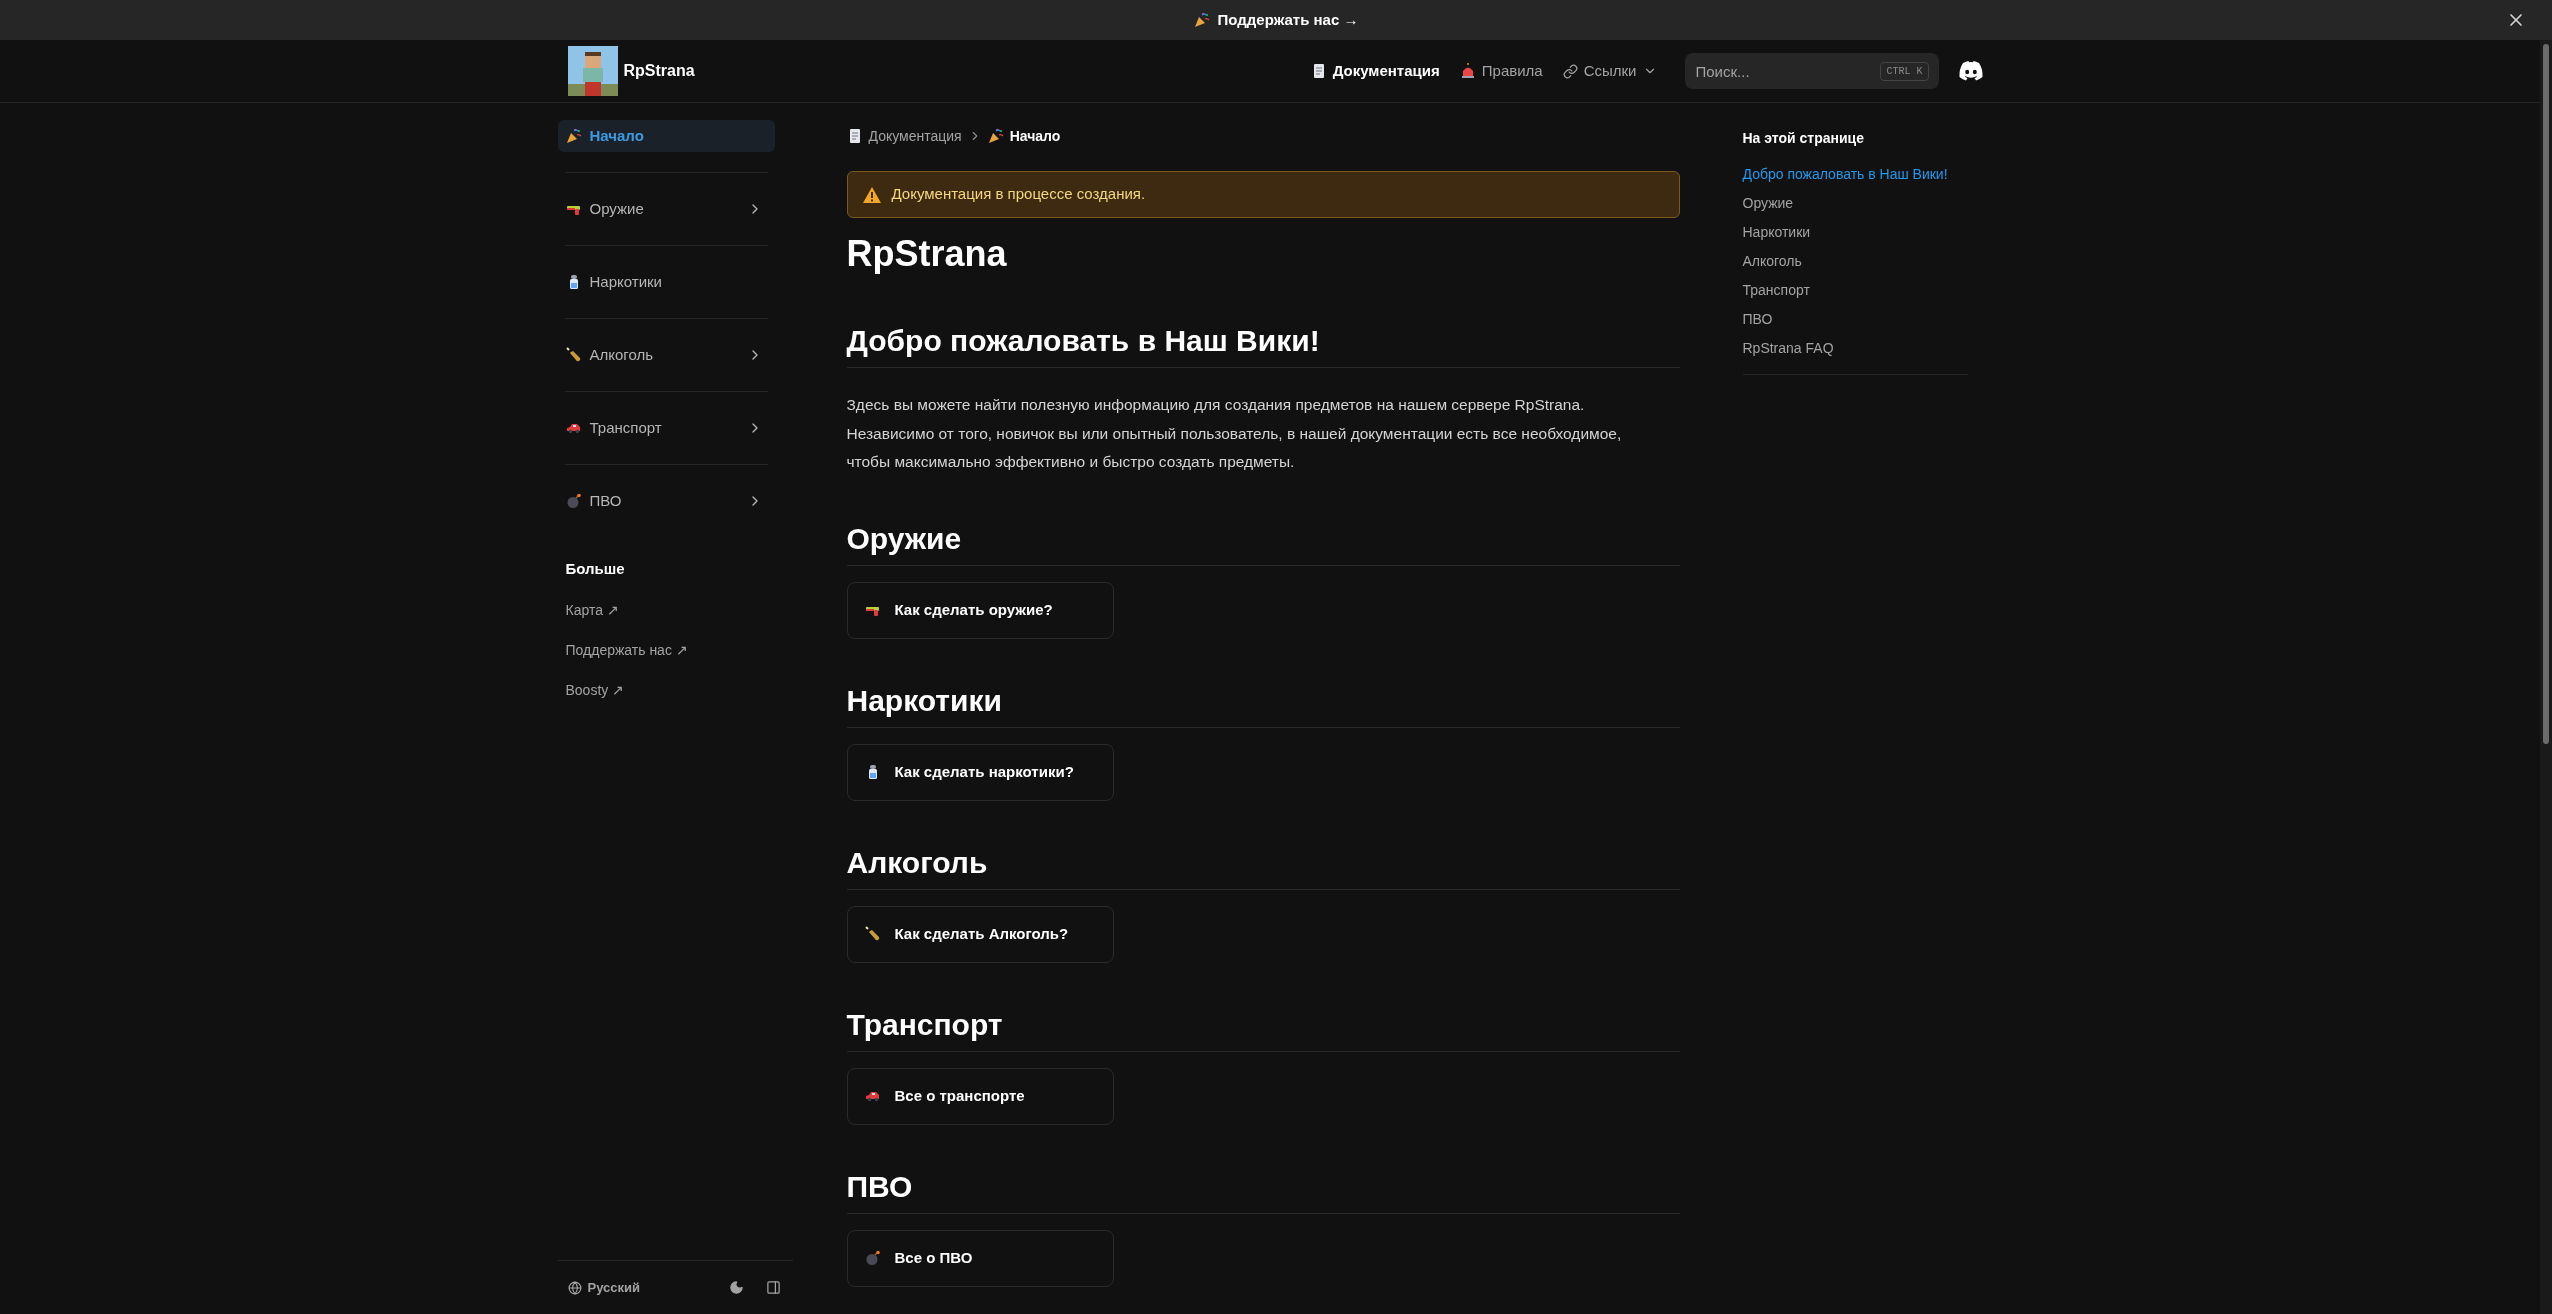 The width and height of the screenshot is (2552, 1314). I want to click on toc-link: Алкоголь, so click(1772, 261).